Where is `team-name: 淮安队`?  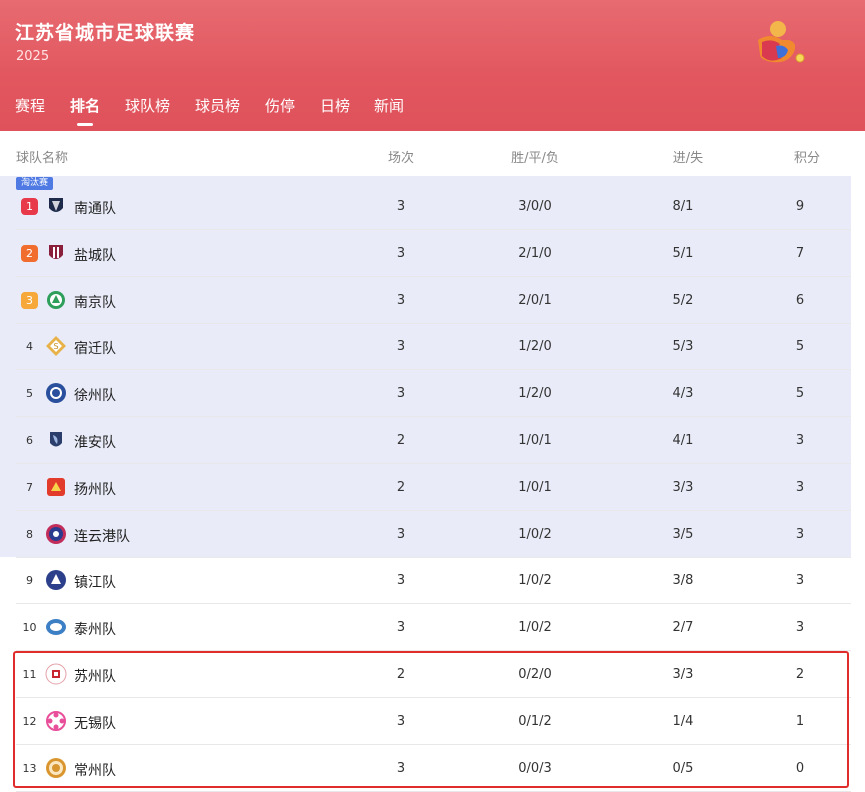 team-name: 淮安队 is located at coordinates (95, 442).